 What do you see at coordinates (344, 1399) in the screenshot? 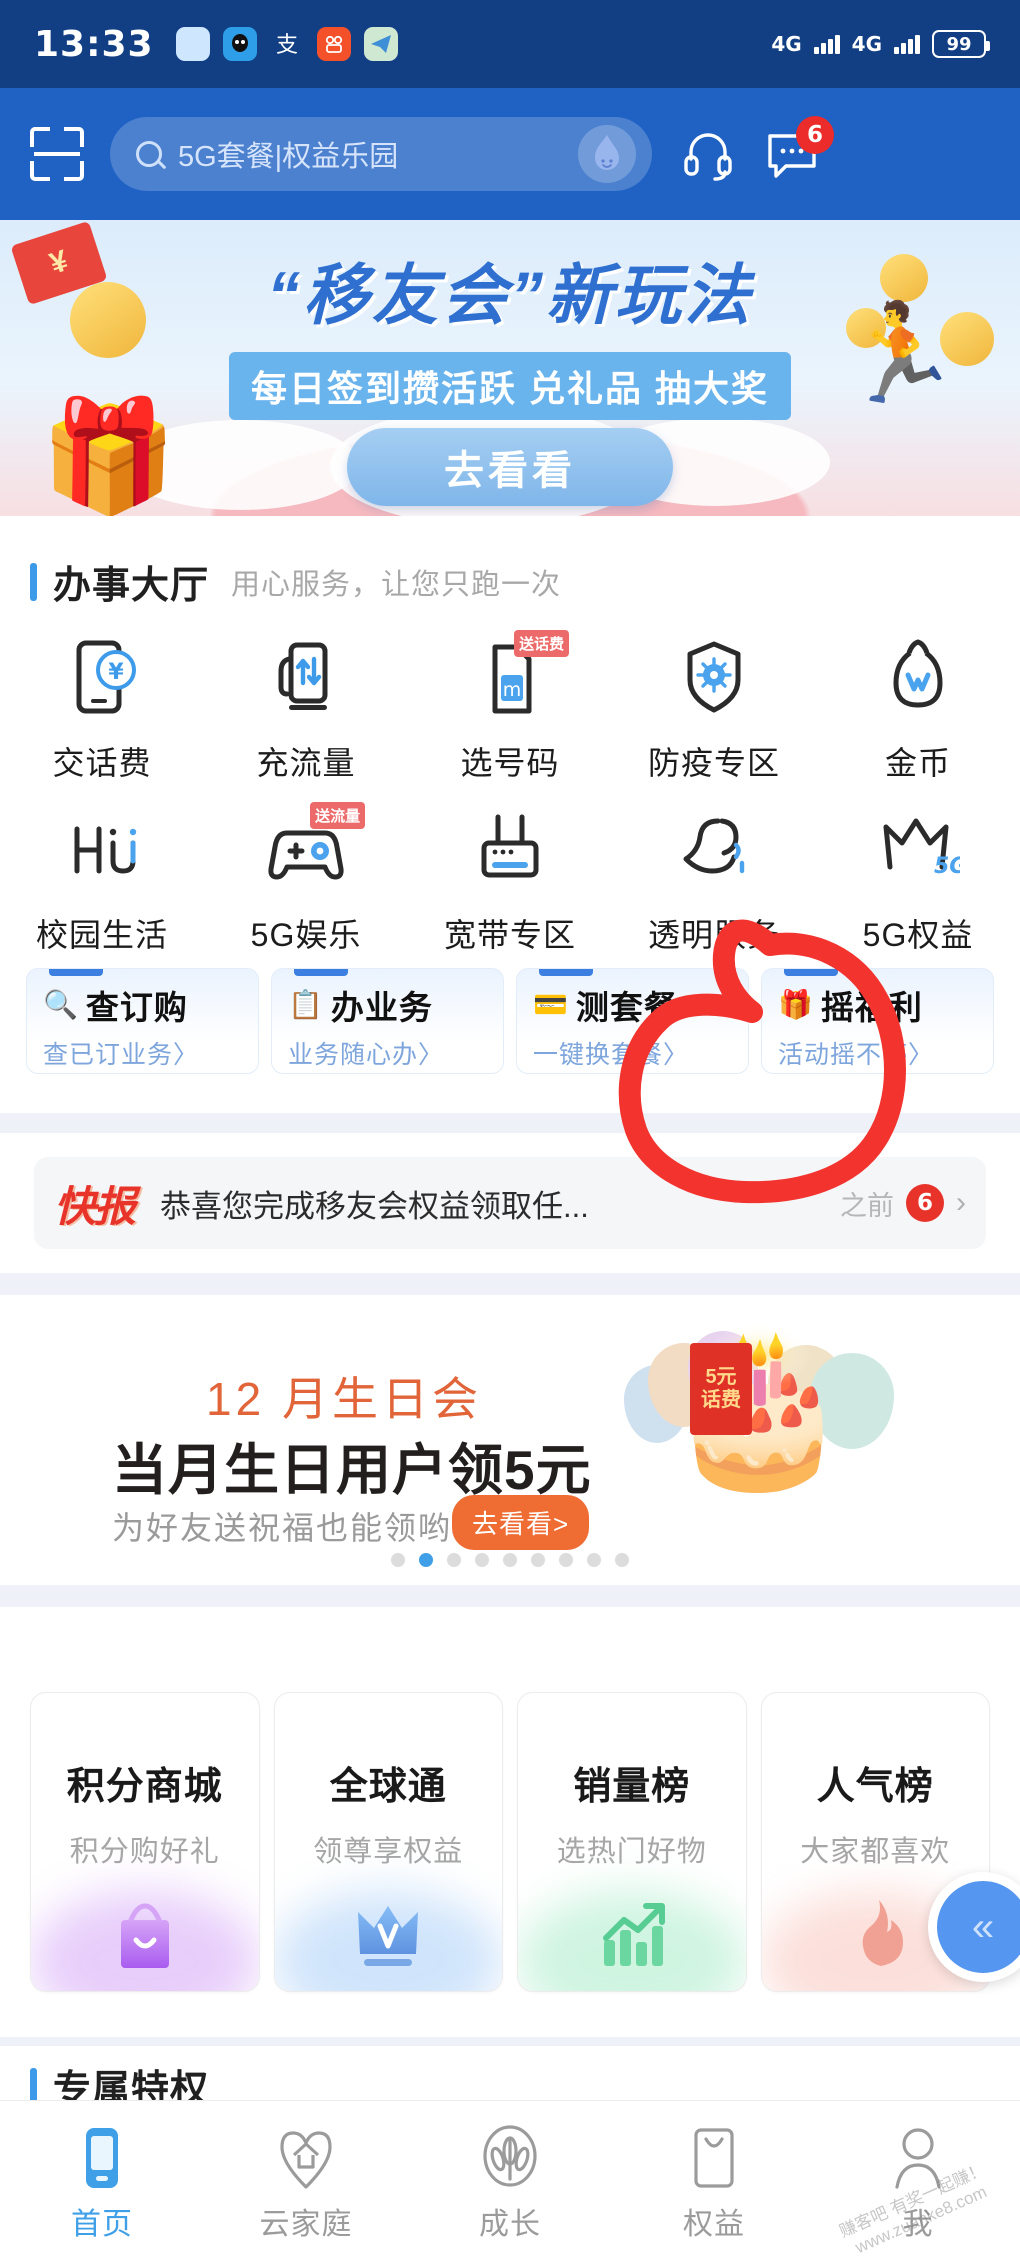
I see `birthday-month-title: 12 月生日会` at bounding box center [344, 1399].